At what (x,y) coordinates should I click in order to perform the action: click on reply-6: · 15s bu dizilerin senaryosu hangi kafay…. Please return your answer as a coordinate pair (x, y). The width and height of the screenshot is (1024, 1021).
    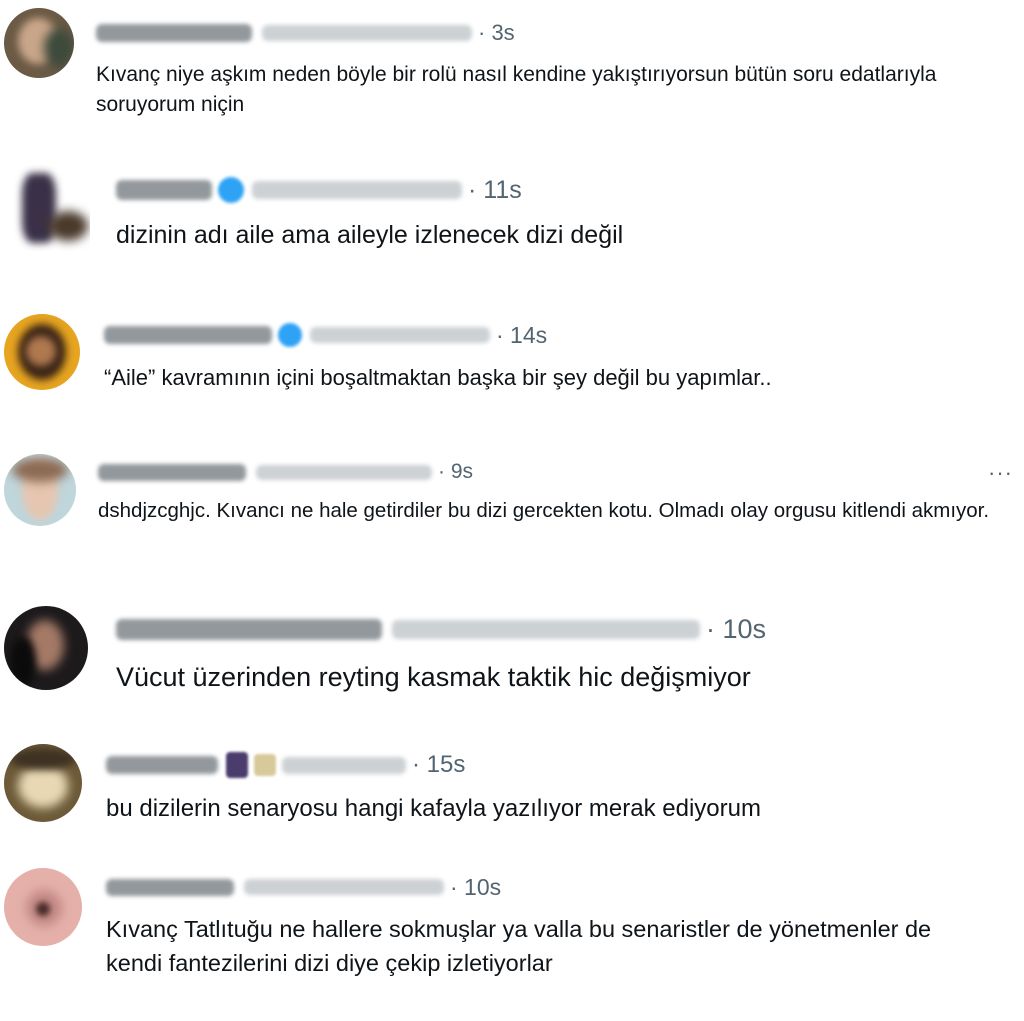
    Looking at the image, I should click on (512, 796).